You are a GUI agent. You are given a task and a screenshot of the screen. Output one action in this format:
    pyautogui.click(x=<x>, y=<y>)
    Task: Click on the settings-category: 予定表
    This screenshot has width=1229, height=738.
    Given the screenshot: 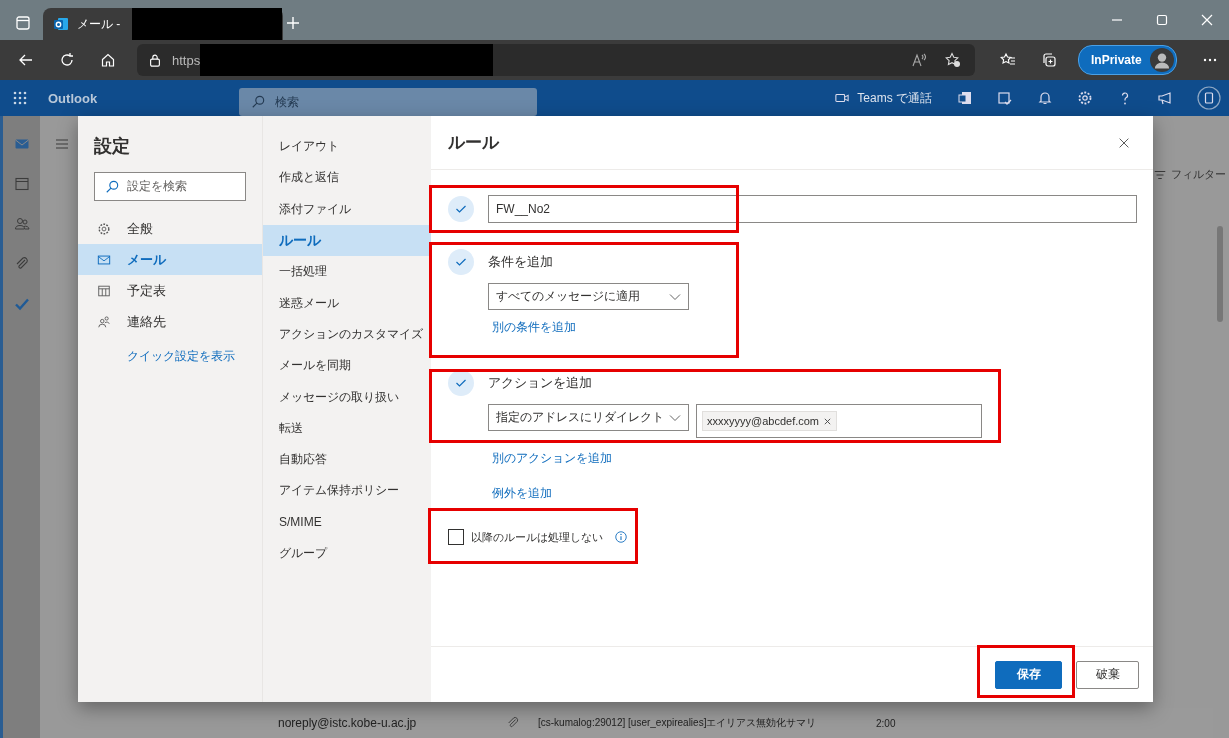 What is the action you would take?
    pyautogui.click(x=170, y=290)
    